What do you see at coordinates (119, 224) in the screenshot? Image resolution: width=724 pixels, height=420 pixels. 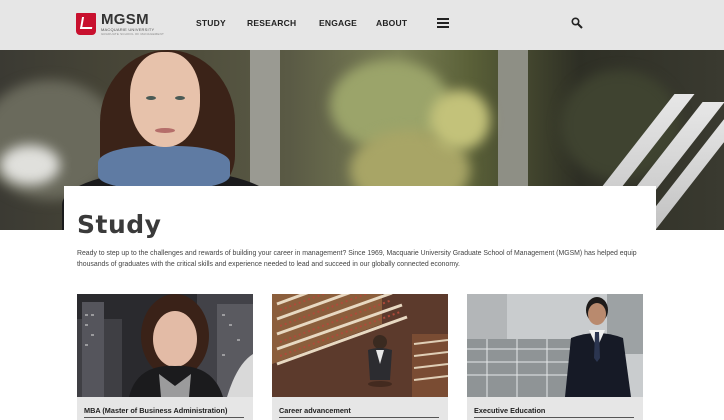 I see `page-title: Study` at bounding box center [119, 224].